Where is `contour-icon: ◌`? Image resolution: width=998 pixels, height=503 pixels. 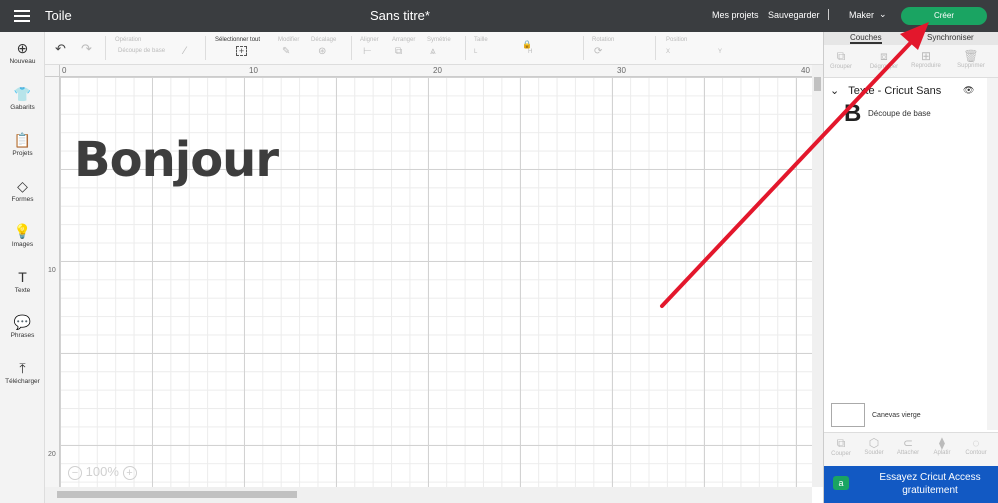
contour-icon: ◌ is located at coordinates (976, 443).